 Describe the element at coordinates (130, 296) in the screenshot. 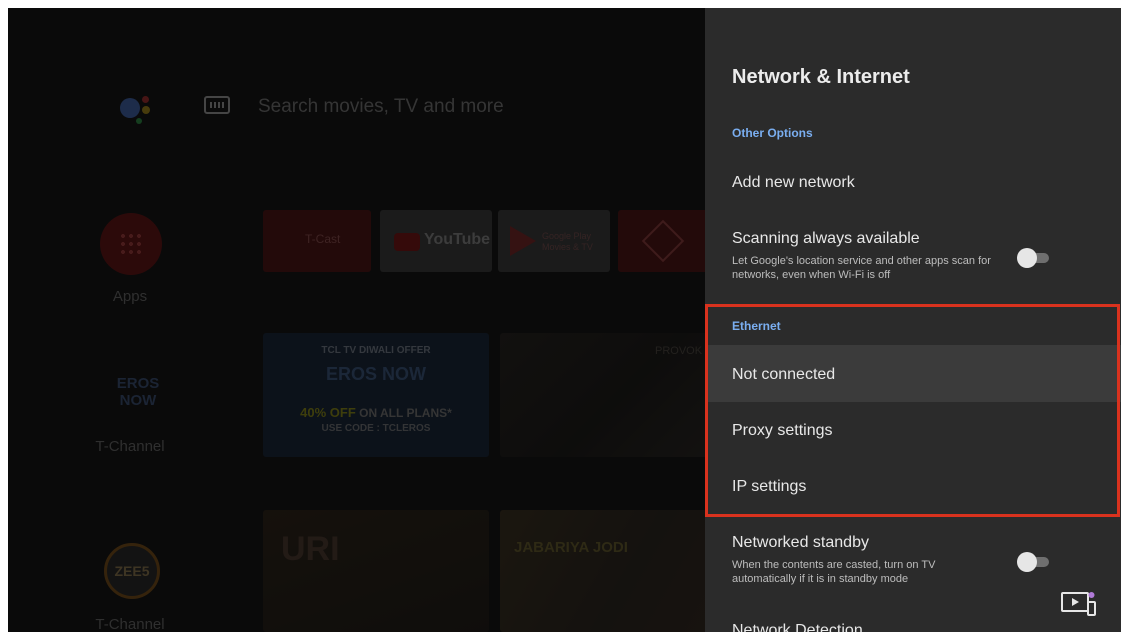

I see `apps-label: Apps` at that location.